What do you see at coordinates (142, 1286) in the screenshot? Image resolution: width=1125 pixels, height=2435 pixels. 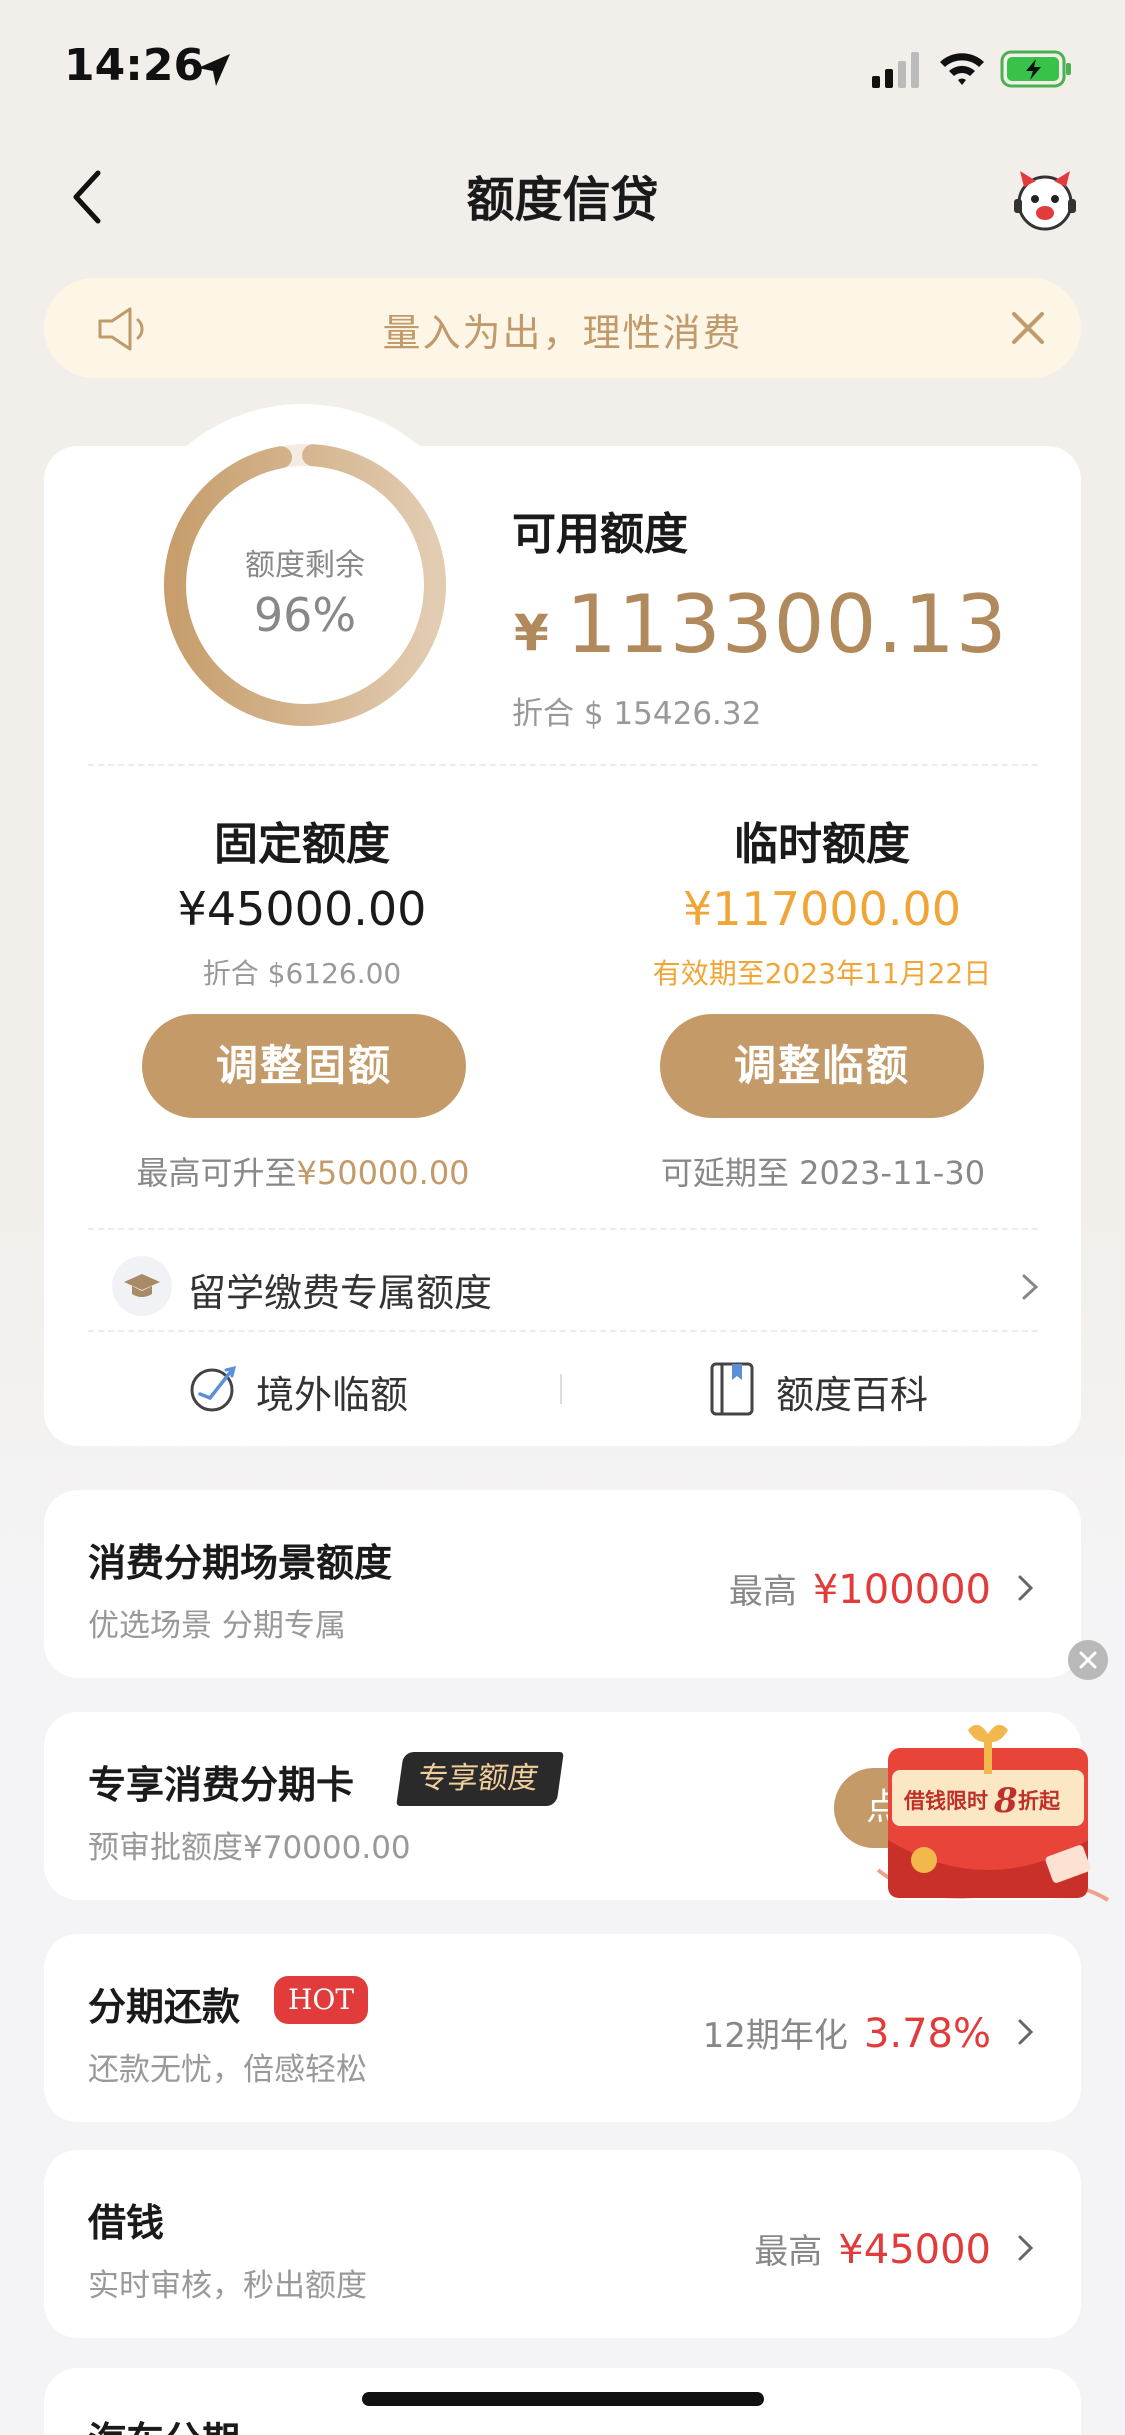 I see `graduation-cap-icon` at bounding box center [142, 1286].